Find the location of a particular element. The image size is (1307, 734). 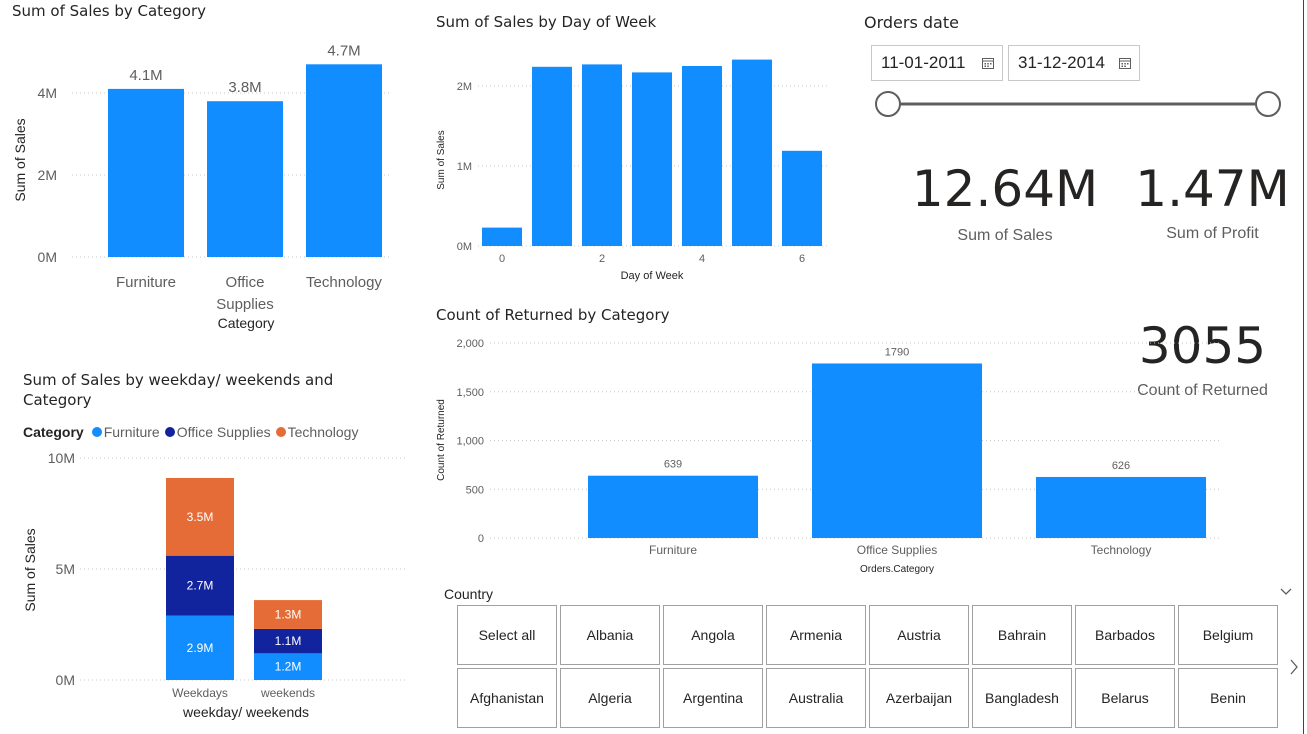

x-axis-title: Day of Week is located at coordinates (652, 276).